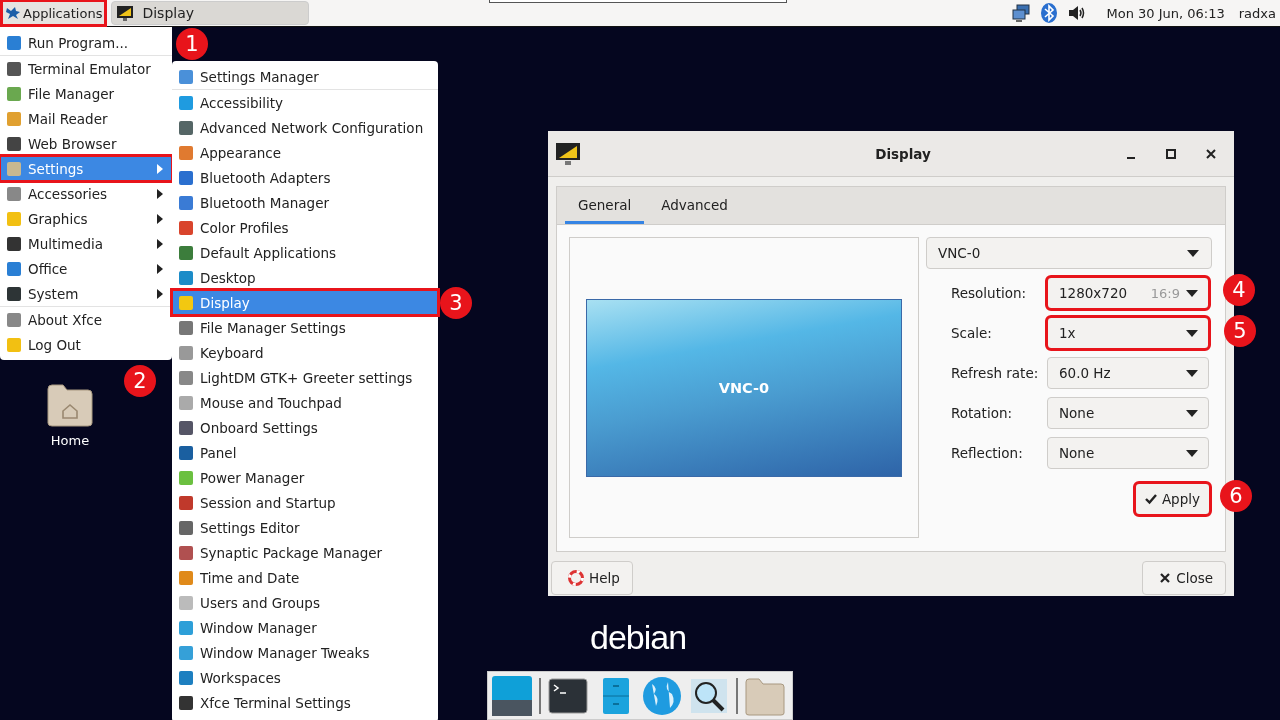 The width and height of the screenshot is (1280, 720). Describe the element at coordinates (192, 44) in the screenshot. I see `step-number-badge: 1` at that location.